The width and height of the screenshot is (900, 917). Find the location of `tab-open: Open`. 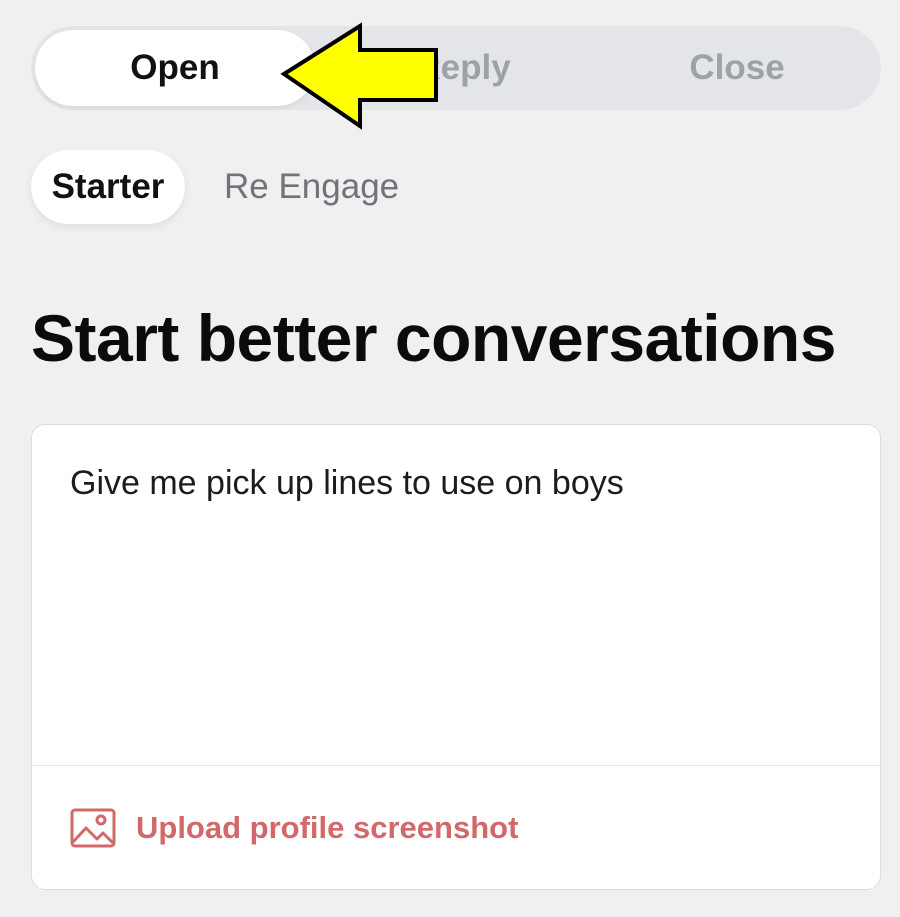

tab-open: Open is located at coordinates (175, 68).